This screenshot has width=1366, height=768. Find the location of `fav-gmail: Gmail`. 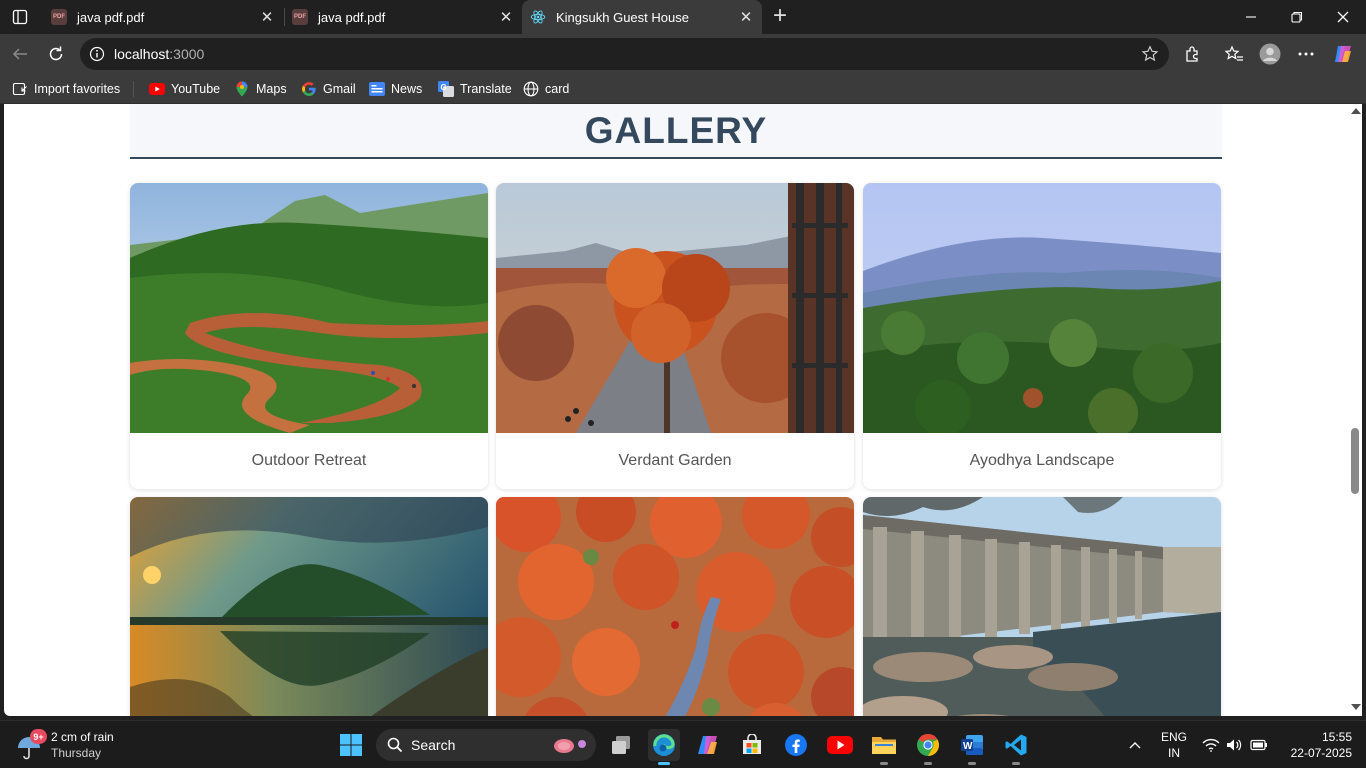

fav-gmail: Gmail is located at coordinates (328, 89).